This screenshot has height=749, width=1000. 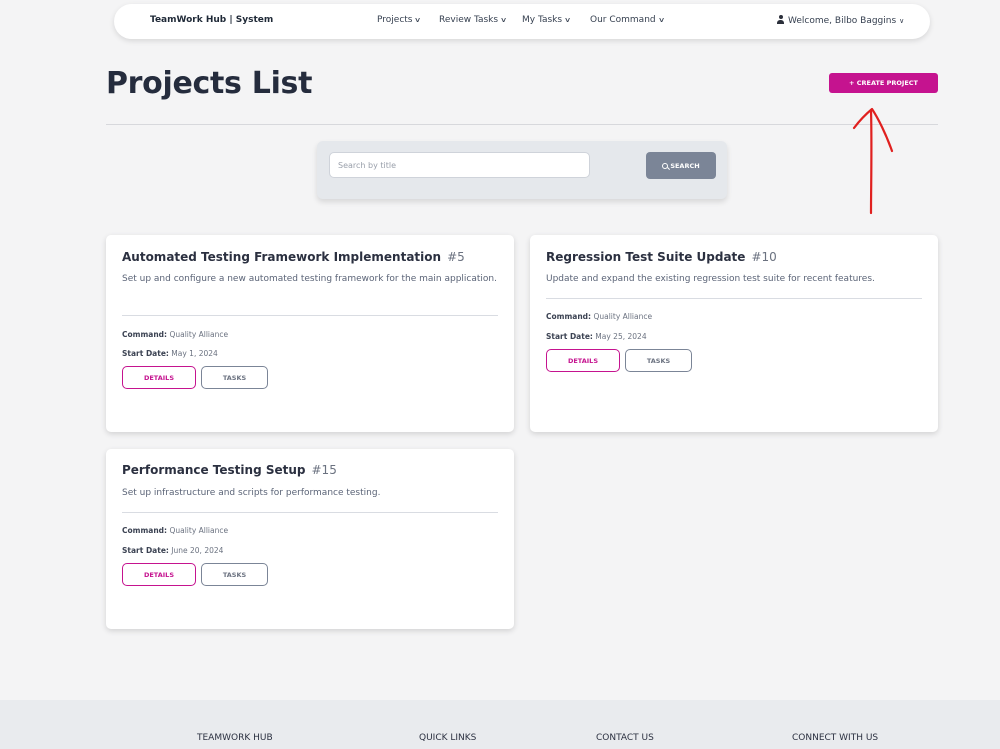 I want to click on nav-review-tasks-label: Review Tasks, so click(x=469, y=20).